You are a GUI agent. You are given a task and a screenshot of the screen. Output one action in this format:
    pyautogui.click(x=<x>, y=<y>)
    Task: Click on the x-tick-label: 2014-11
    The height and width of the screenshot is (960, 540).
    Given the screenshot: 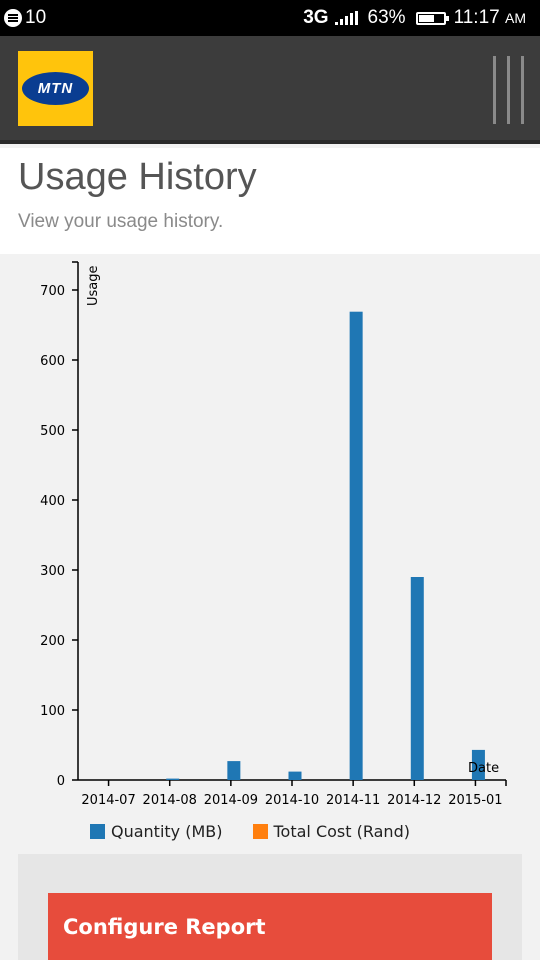 What is the action you would take?
    pyautogui.click(x=353, y=800)
    